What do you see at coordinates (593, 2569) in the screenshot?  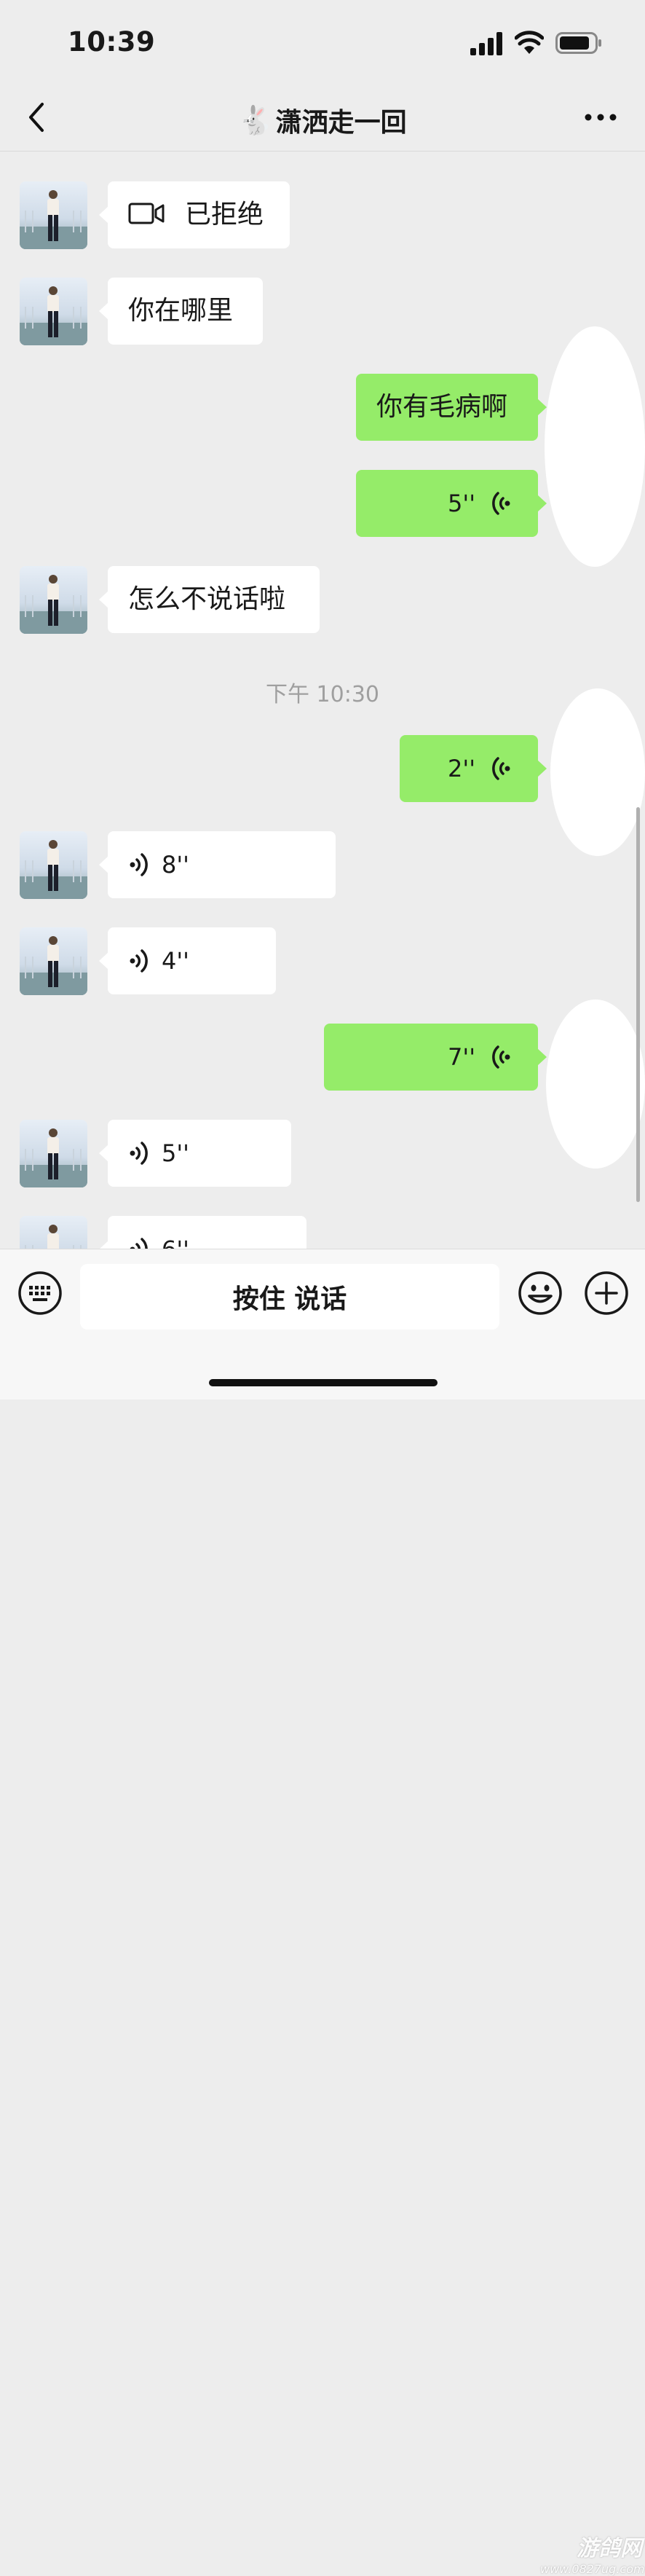 I see `watermark-url: www.0827ug.com` at bounding box center [593, 2569].